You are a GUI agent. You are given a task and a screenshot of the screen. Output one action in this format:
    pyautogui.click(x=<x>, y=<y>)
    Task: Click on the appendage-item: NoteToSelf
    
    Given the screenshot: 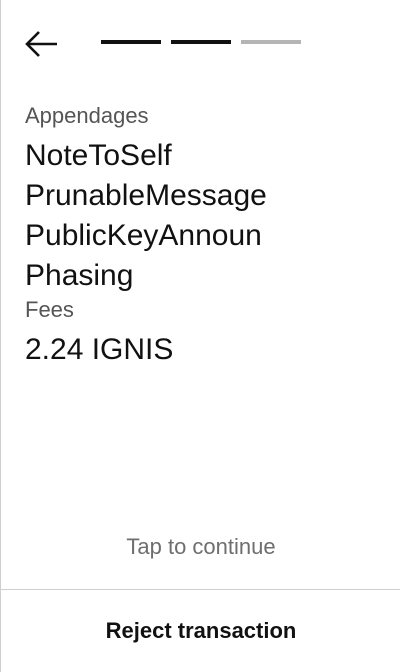 What is the action you would take?
    pyautogui.click(x=98, y=155)
    